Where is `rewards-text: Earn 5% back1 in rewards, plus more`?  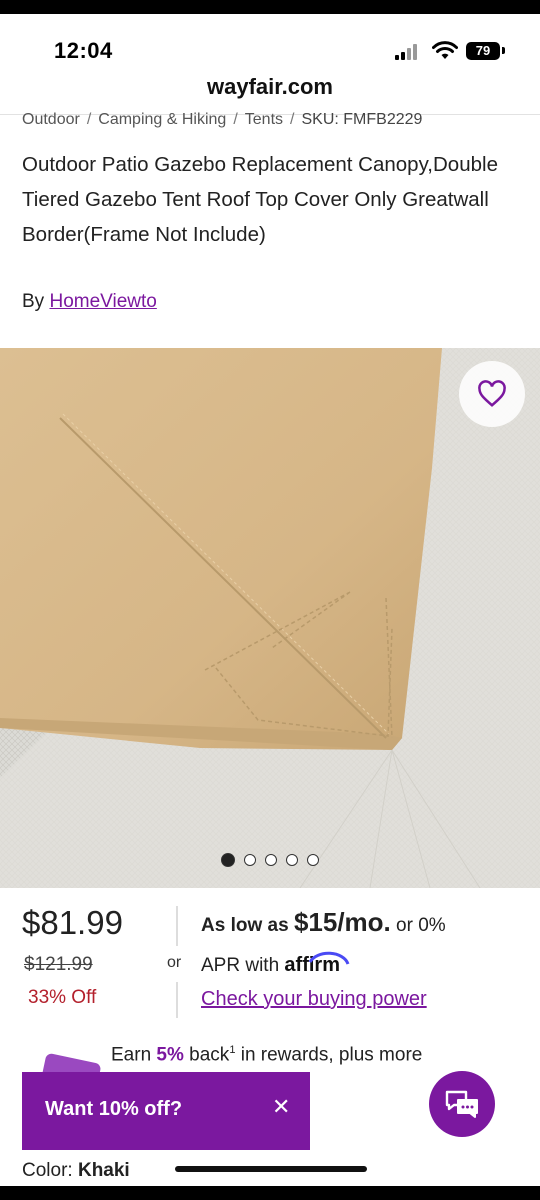 rewards-text: Earn 5% back1 in rewards, plus more is located at coordinates (266, 1055).